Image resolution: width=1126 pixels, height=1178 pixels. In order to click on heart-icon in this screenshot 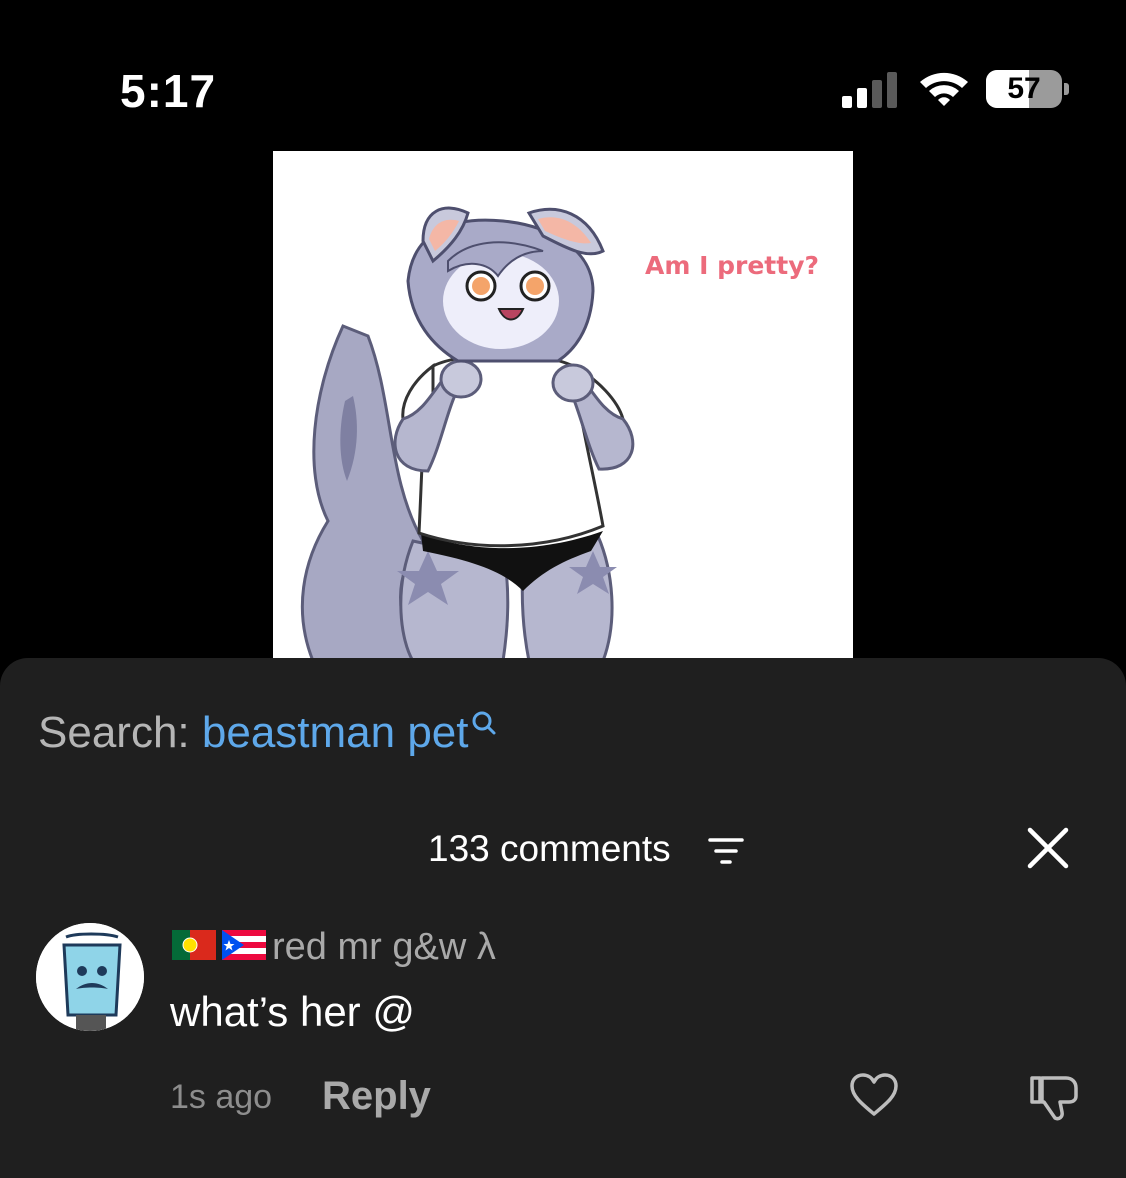, I will do `click(874, 1095)`.